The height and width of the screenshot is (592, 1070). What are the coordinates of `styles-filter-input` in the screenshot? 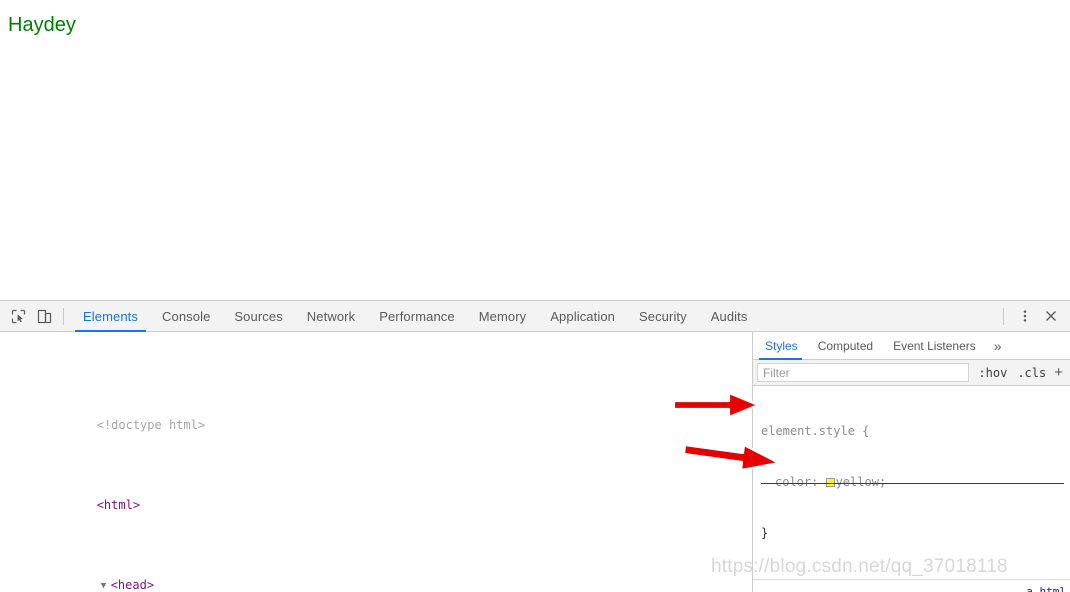 It's located at (863, 372).